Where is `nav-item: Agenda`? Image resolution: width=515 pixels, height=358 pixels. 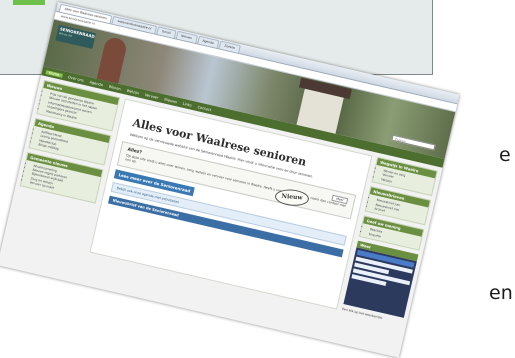
nav-item: Agenda is located at coordinates (96, 83).